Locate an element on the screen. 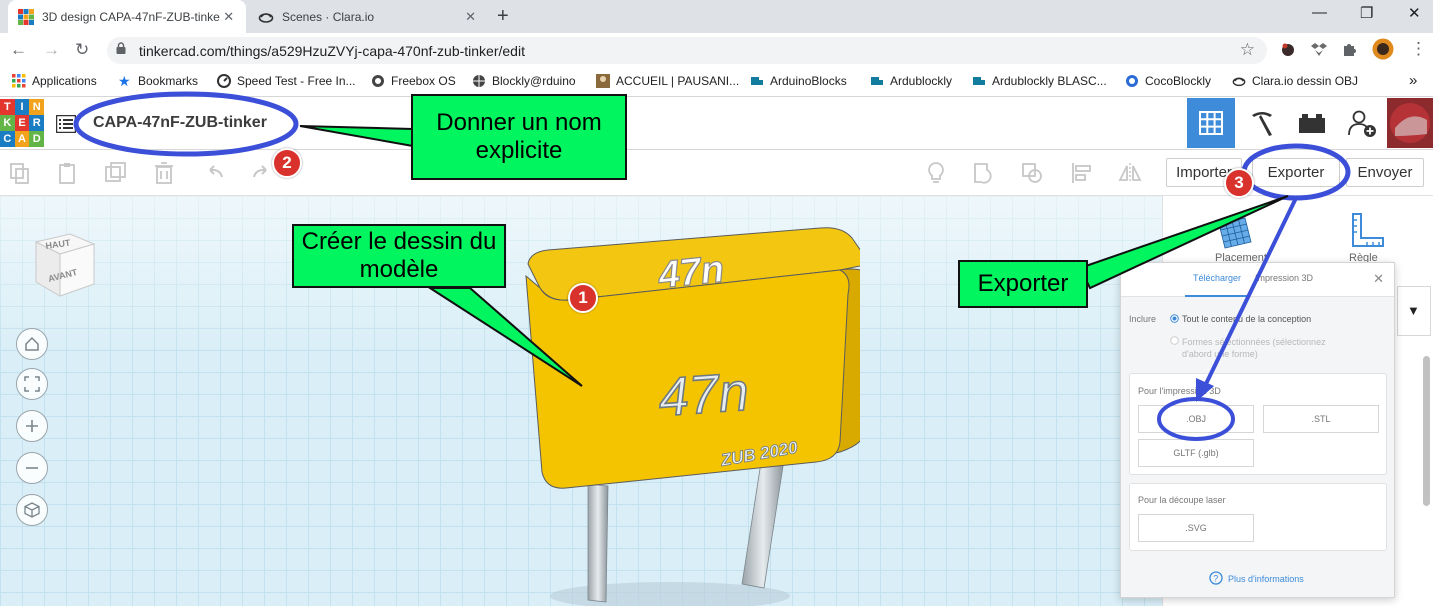 The width and height of the screenshot is (1433, 606). callout-name-pointer is located at coordinates (356, 136).